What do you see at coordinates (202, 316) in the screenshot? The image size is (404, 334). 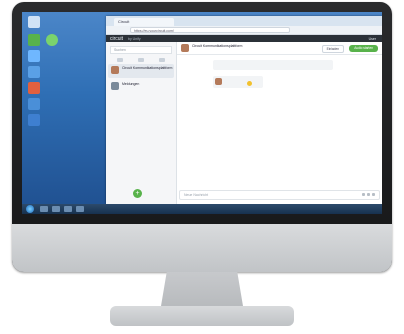 I see `monitor-stand-base` at bounding box center [202, 316].